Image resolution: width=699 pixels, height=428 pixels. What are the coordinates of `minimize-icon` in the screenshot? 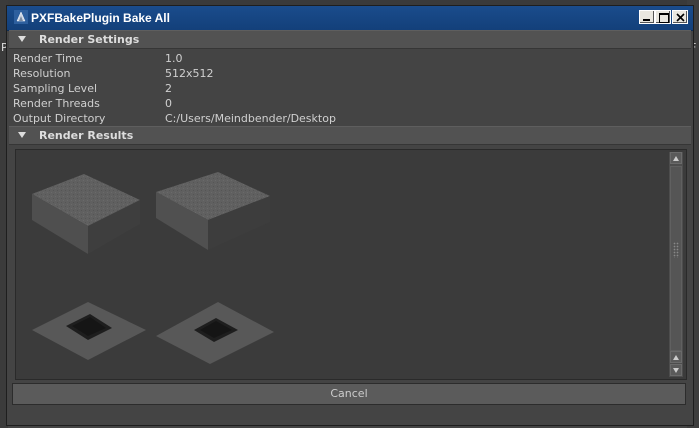 It's located at (646, 20).